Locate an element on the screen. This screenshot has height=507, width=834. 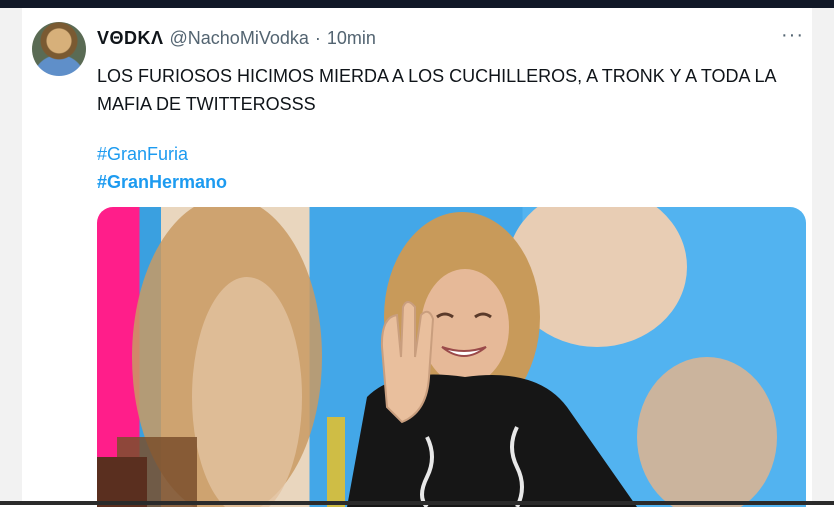
hashtag-granhermano: #GranHermano is located at coordinates (162, 182).